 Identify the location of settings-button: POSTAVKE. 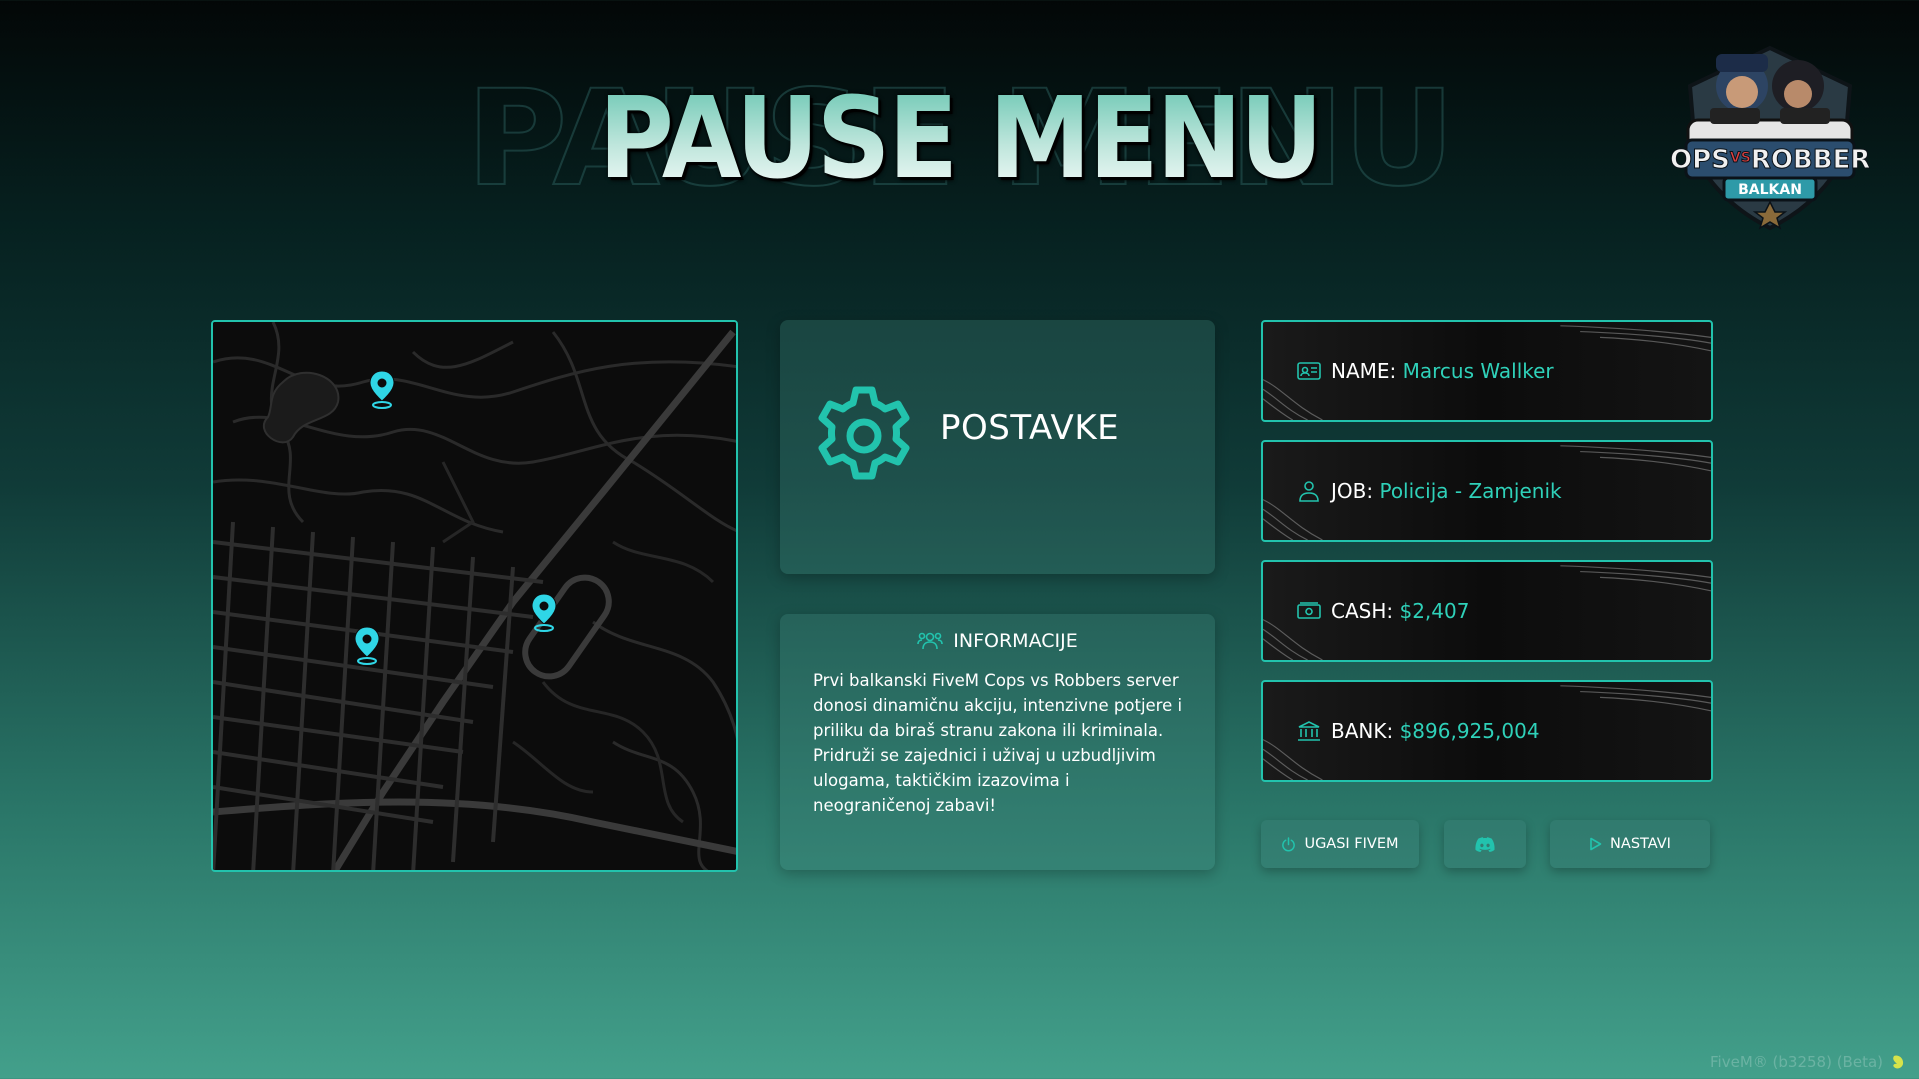
(997, 447).